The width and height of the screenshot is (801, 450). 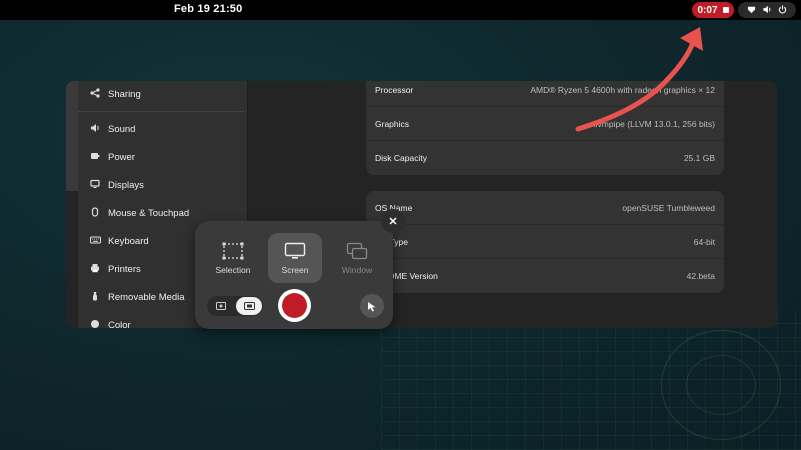 What do you see at coordinates (725, 10) in the screenshot?
I see `stop-icon` at bounding box center [725, 10].